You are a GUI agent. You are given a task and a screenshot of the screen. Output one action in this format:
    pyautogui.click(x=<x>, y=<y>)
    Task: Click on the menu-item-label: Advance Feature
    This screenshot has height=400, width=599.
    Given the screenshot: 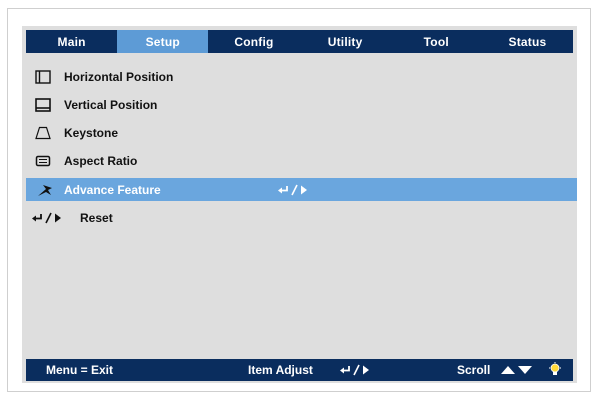 What is the action you would take?
    pyautogui.click(x=112, y=189)
    